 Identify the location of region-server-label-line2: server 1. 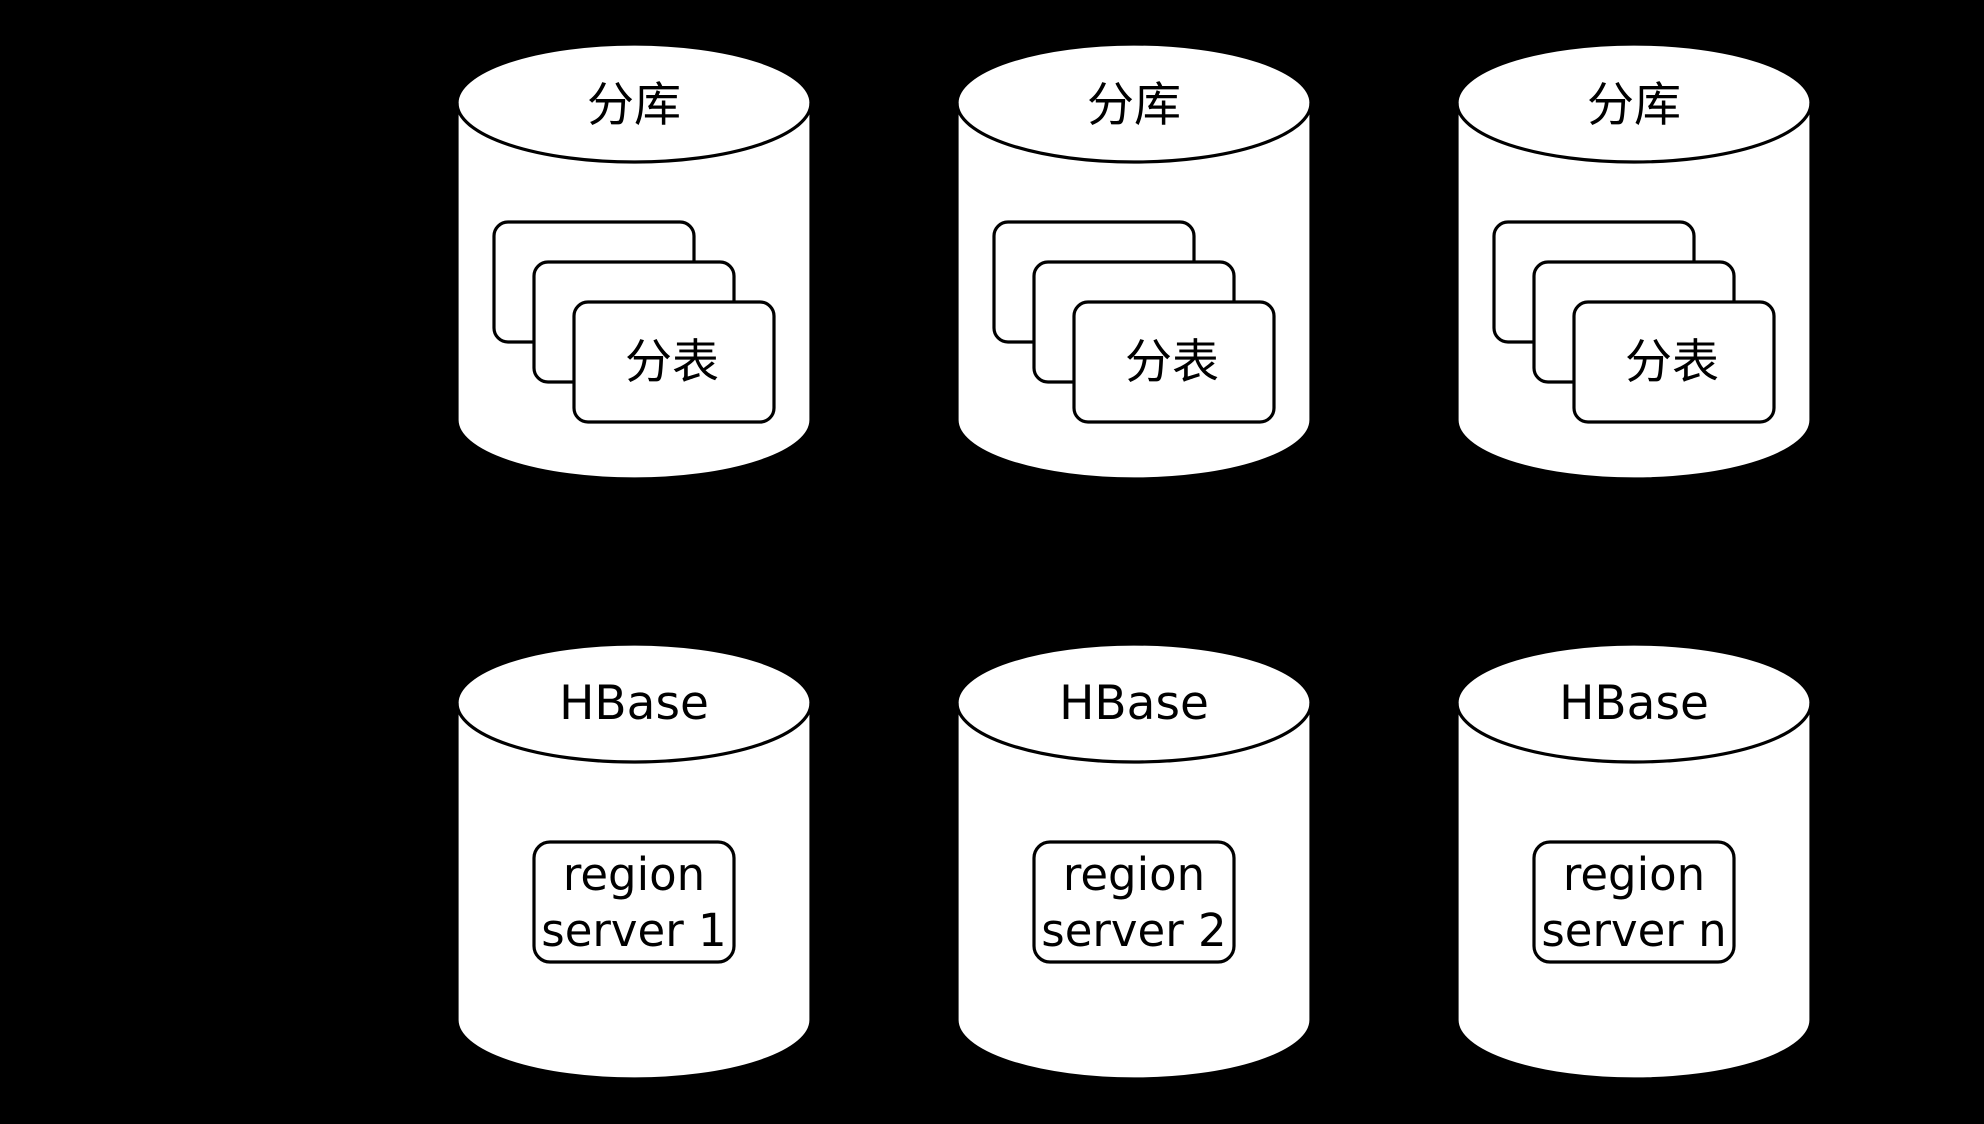
(633, 930).